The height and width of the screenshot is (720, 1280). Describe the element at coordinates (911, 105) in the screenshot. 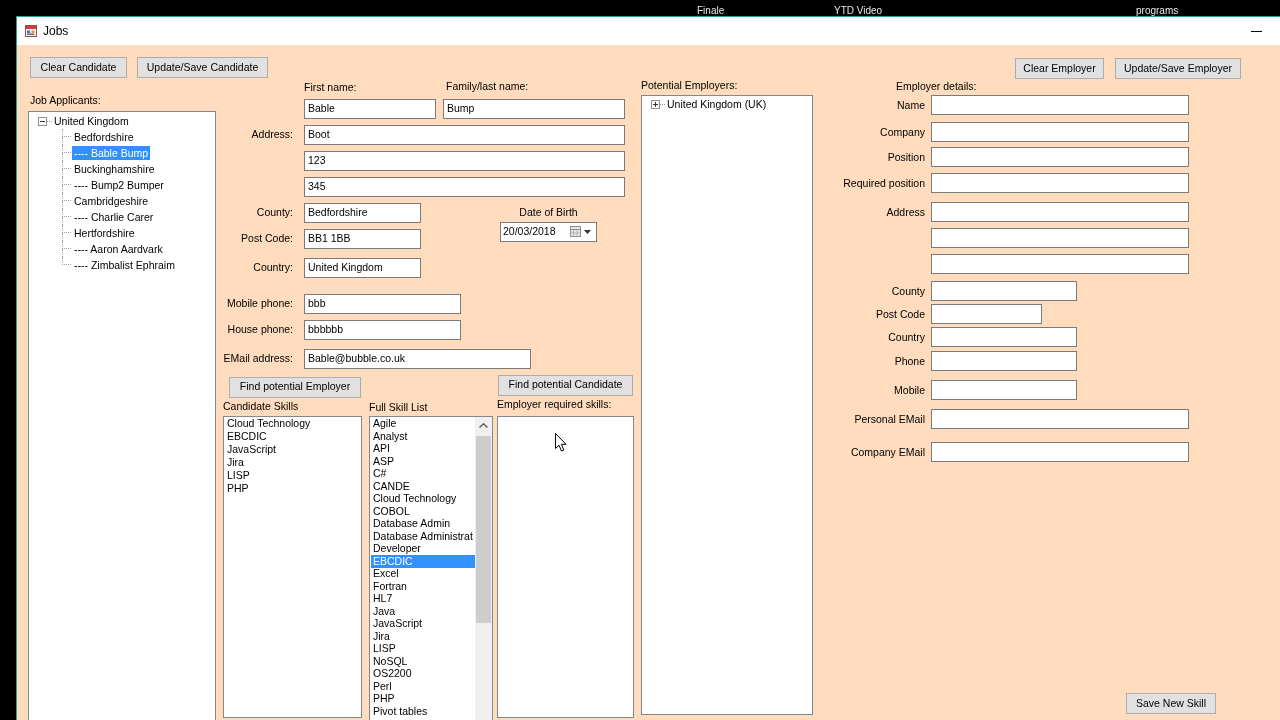

I see `field-label: Name` at that location.